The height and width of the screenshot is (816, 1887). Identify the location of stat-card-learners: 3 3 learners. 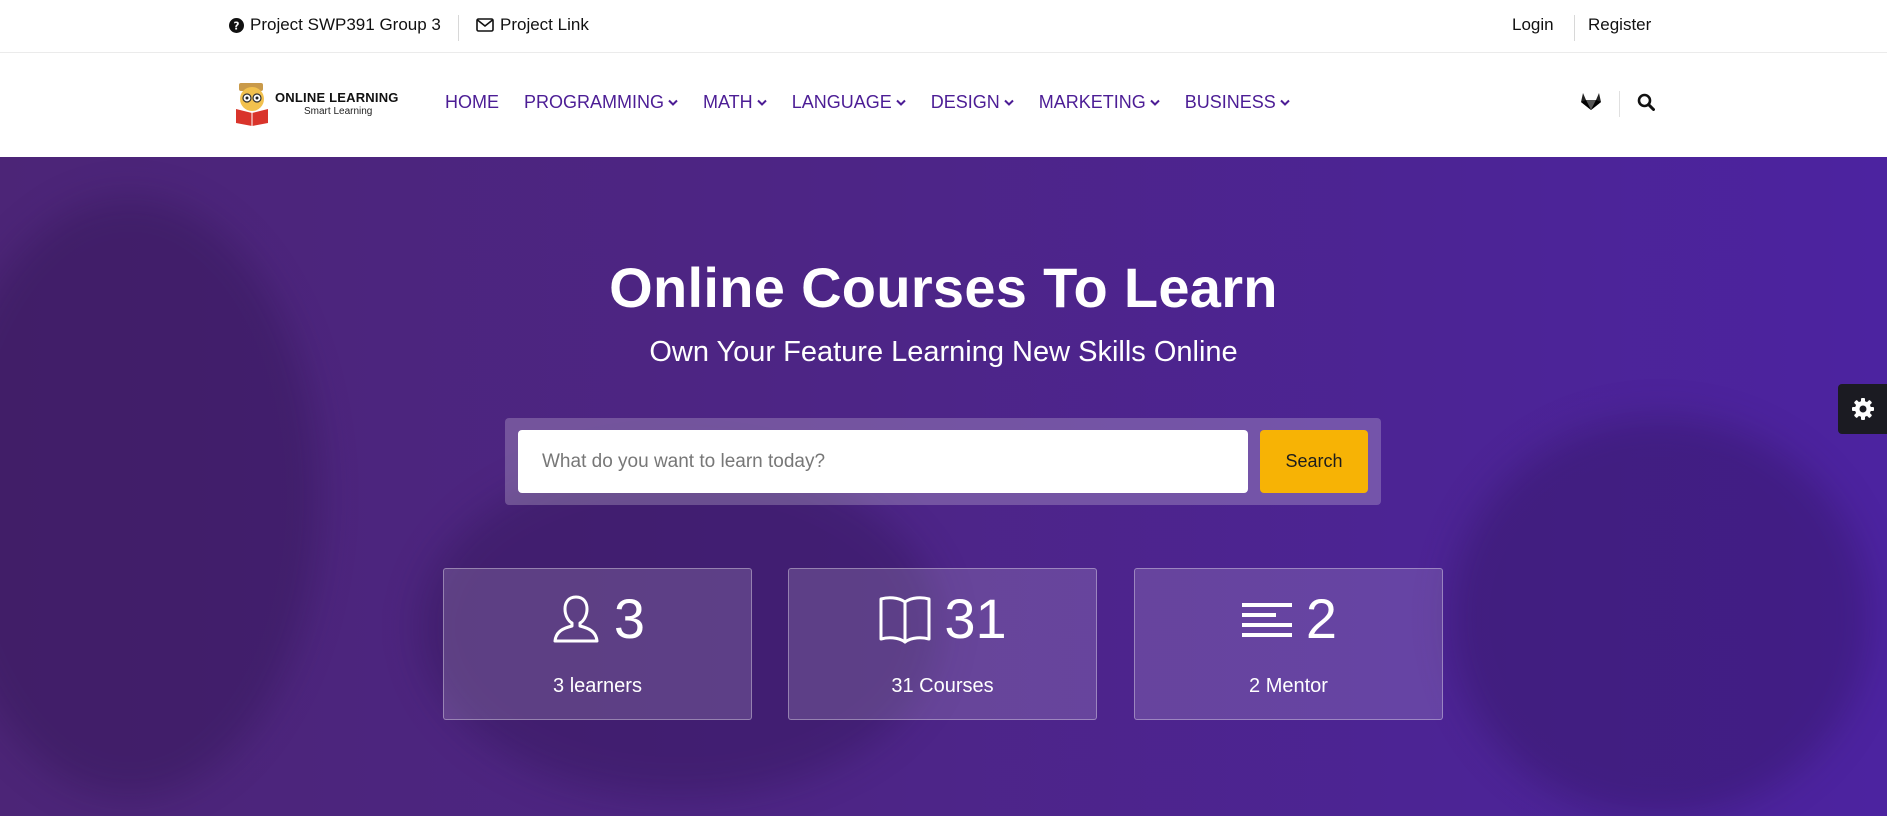
(597, 644).